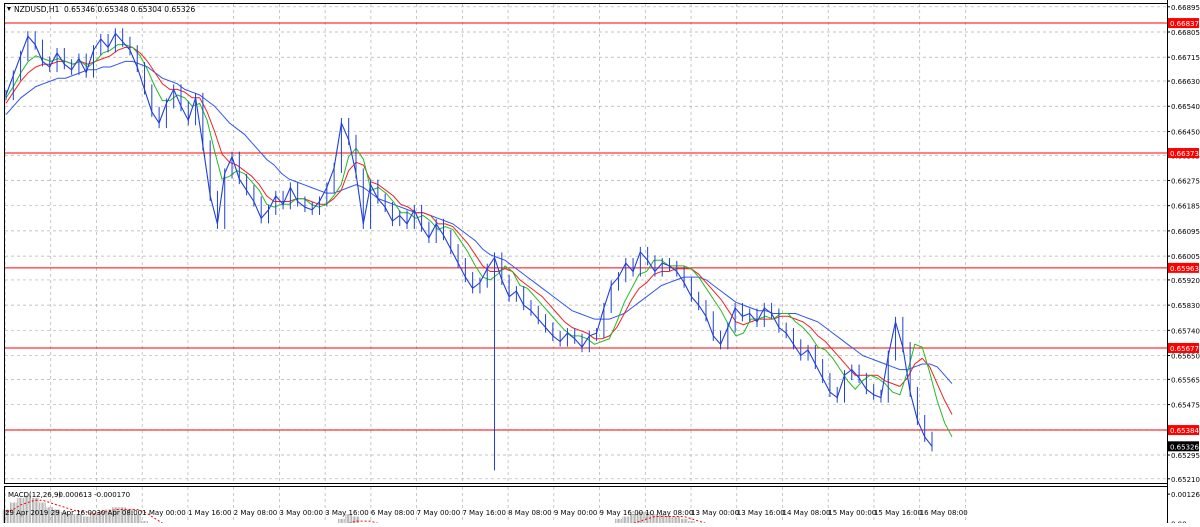 The width and height of the screenshot is (1200, 527). Describe the element at coordinates (852, 513) in the screenshot. I see `time-axis-label: 15 May 00:00` at that location.